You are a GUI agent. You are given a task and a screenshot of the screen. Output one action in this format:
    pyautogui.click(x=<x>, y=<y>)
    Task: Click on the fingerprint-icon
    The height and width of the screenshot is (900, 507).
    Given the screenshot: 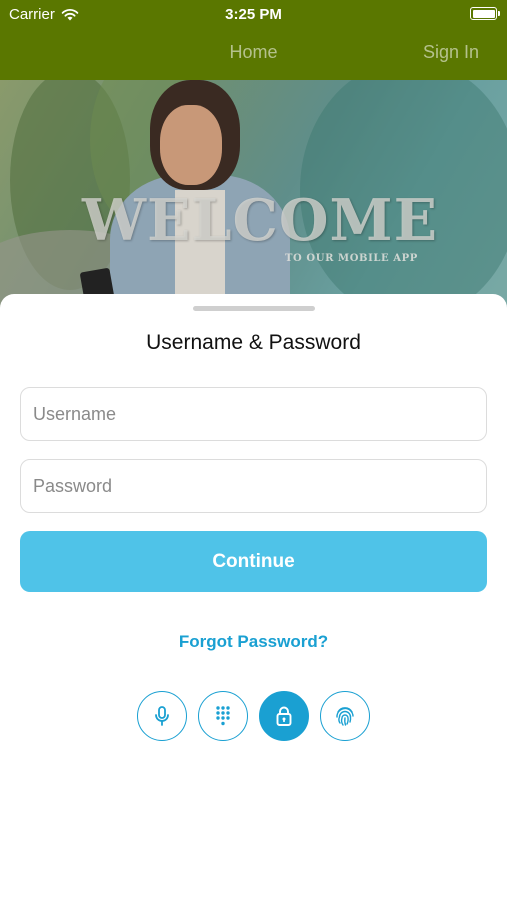 What is the action you would take?
    pyautogui.click(x=345, y=716)
    